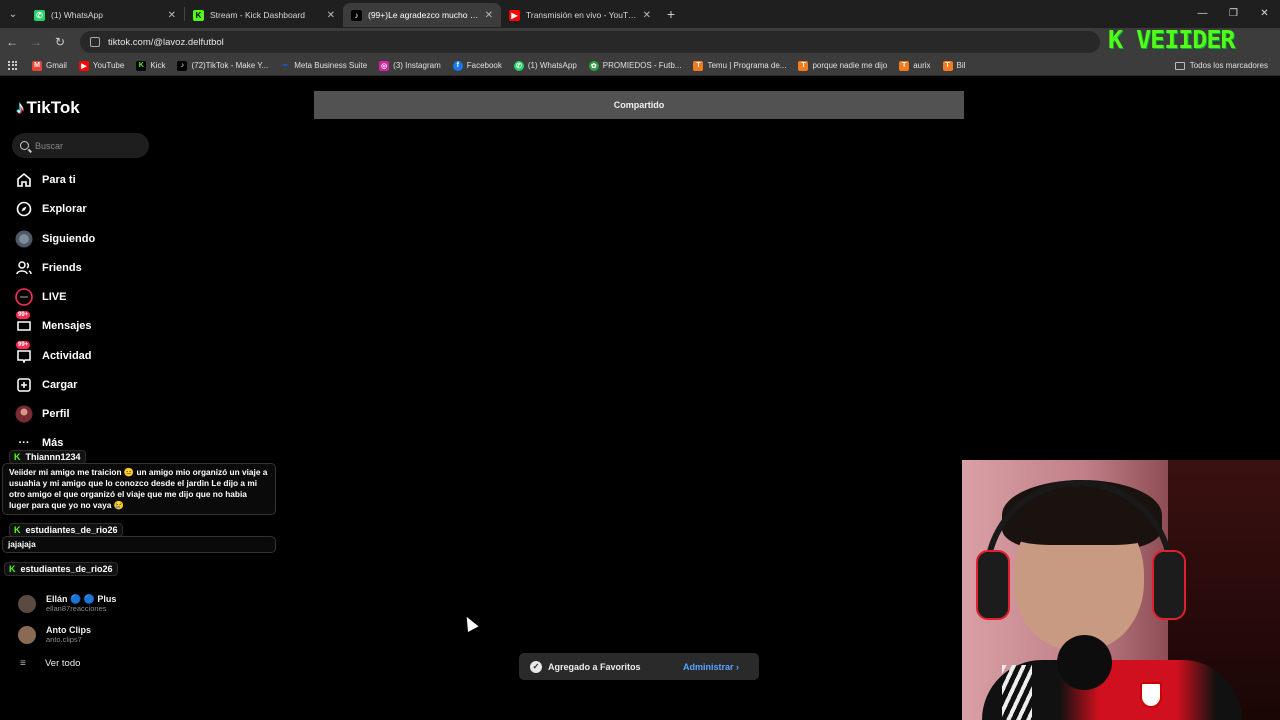 The image size is (1280, 720). What do you see at coordinates (922, 65) in the screenshot?
I see `bookmark-label: aurix` at bounding box center [922, 65].